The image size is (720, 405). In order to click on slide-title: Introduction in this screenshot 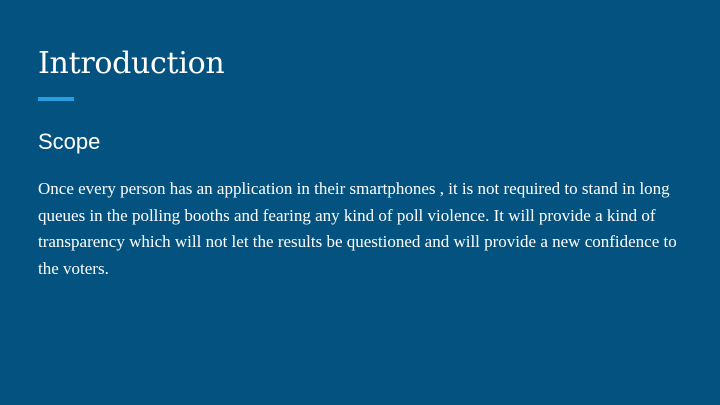, I will do `click(131, 63)`.